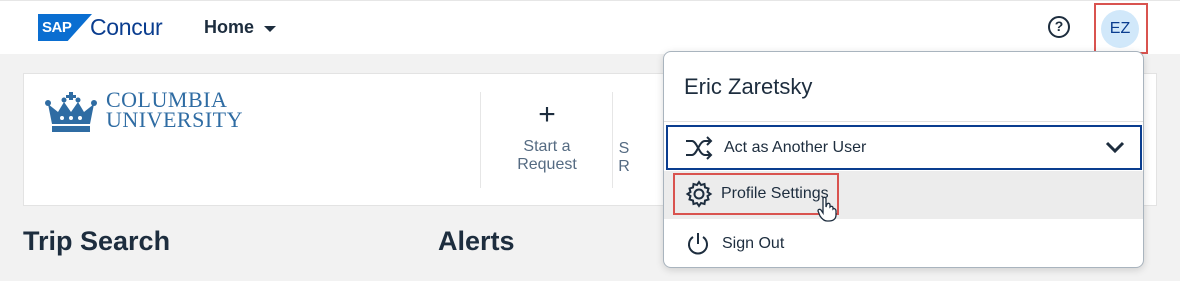  What do you see at coordinates (748, 86) in the screenshot?
I see `user-name: Eric Zaretsky` at bounding box center [748, 86].